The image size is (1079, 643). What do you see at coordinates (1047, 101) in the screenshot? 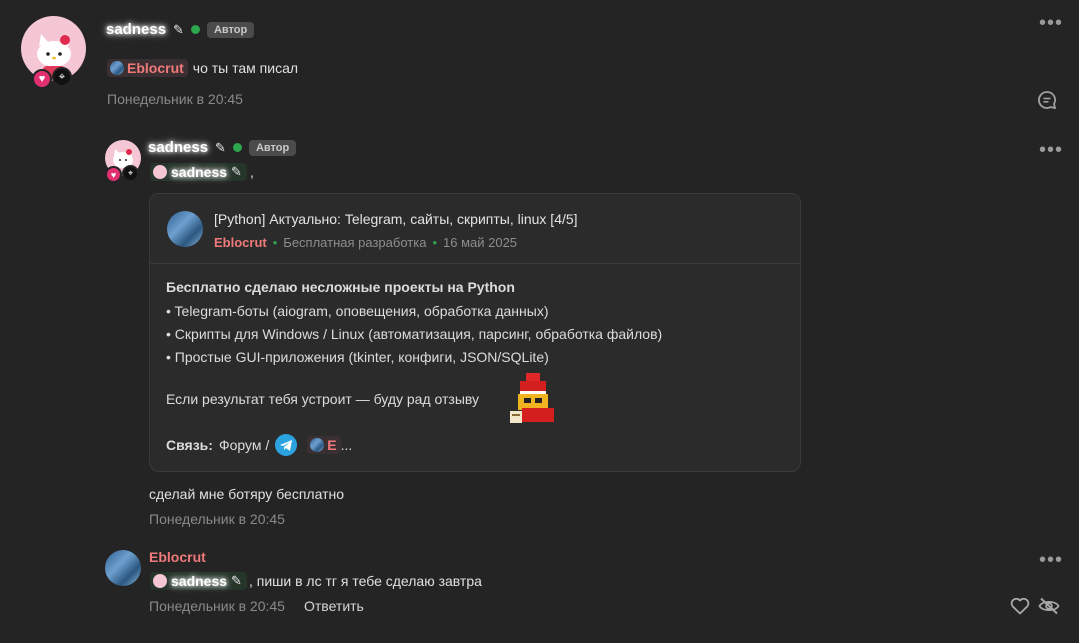
I see `comment-icon` at bounding box center [1047, 101].